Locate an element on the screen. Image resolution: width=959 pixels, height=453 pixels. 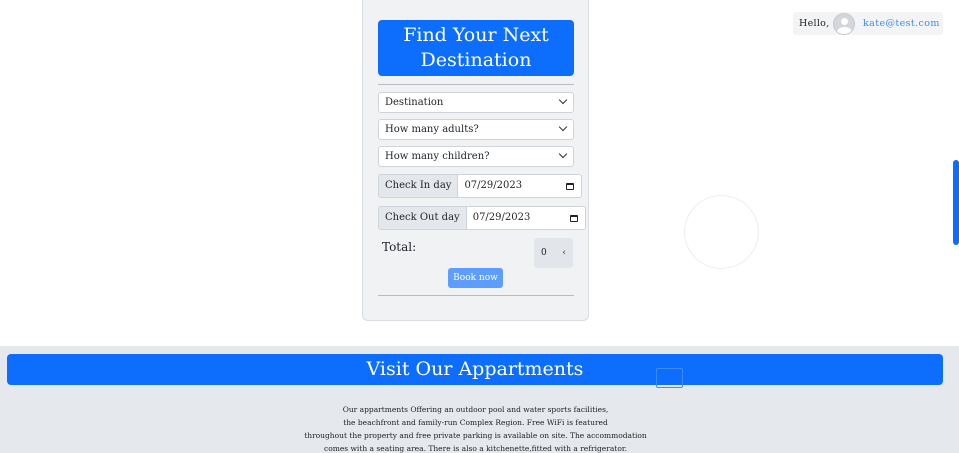
checkout-date-input: 07/29/2023 is located at coordinates (526, 218).